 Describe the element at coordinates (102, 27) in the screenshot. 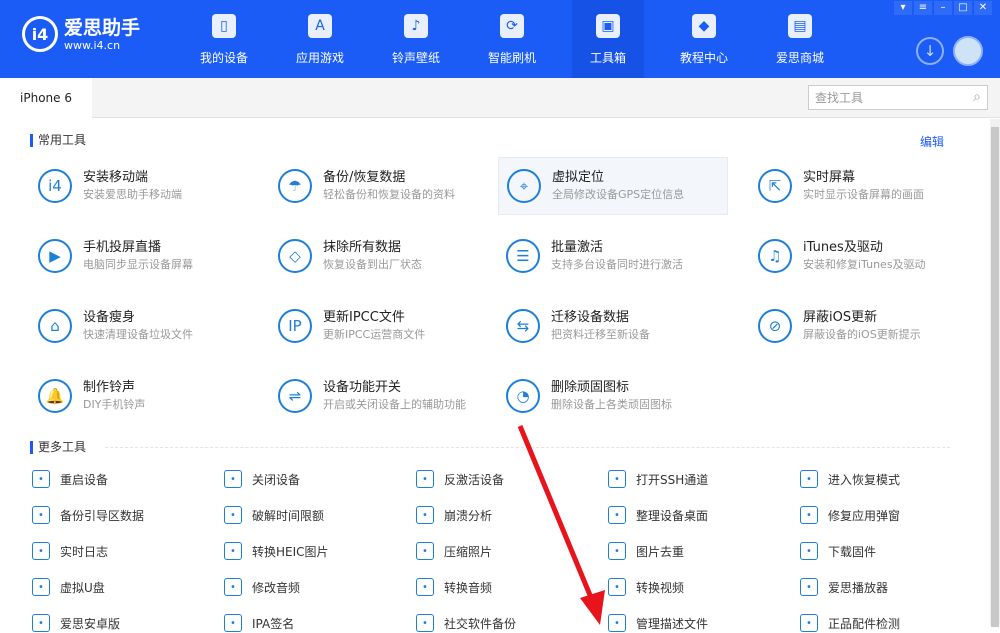

I see `app-name: 爱思助手` at that location.